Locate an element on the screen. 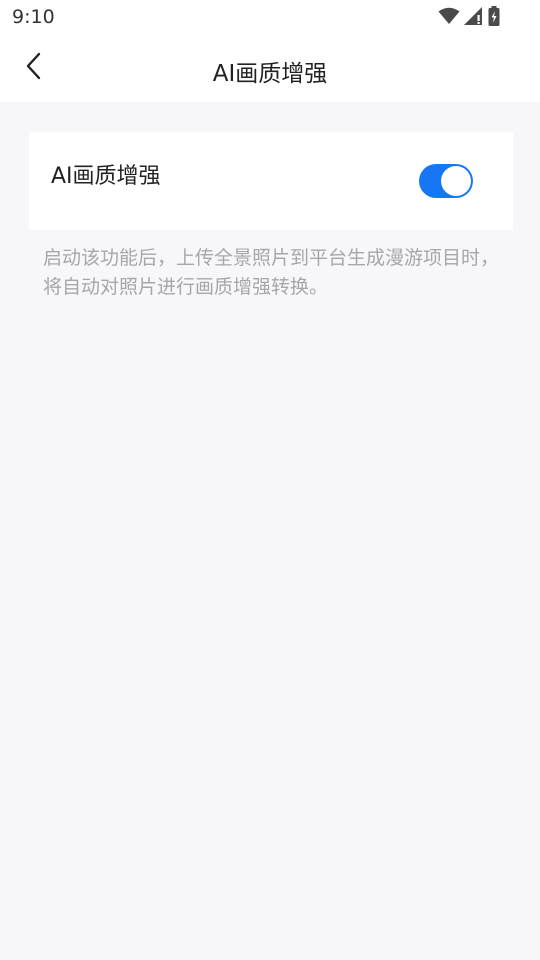 Image resolution: width=540 pixels, height=960 pixels. setting-card: AI画质增强 is located at coordinates (271, 181).